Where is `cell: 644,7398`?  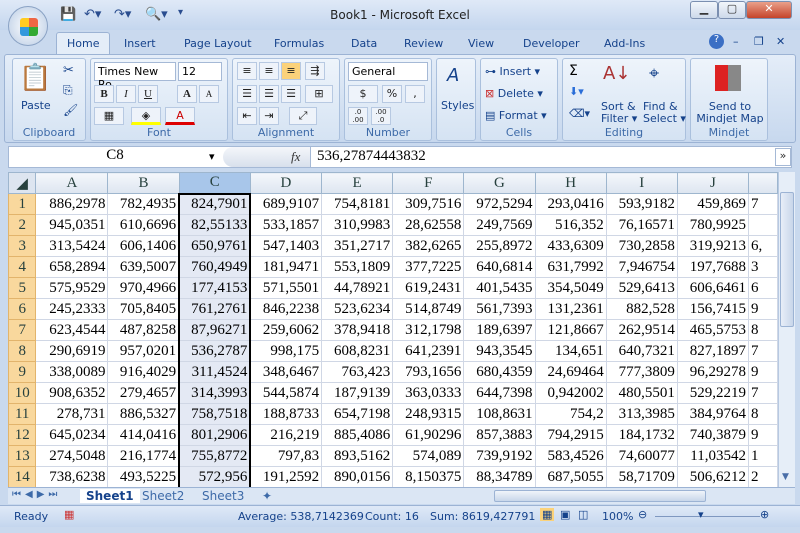 cell: 644,7398 is located at coordinates (499, 393).